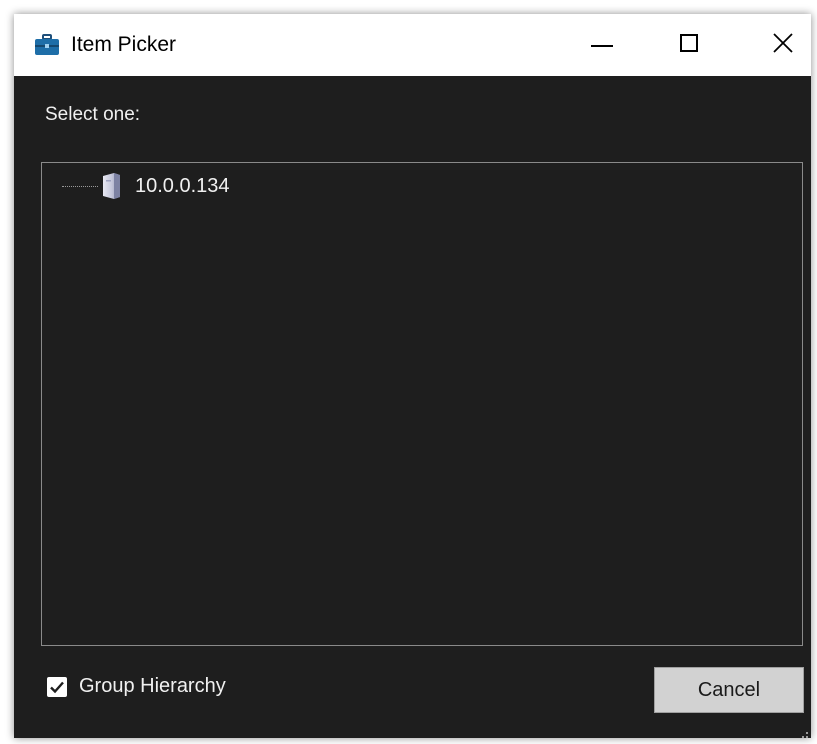  I want to click on group-hierarchy-option: Group Hierarchy, so click(136, 686).